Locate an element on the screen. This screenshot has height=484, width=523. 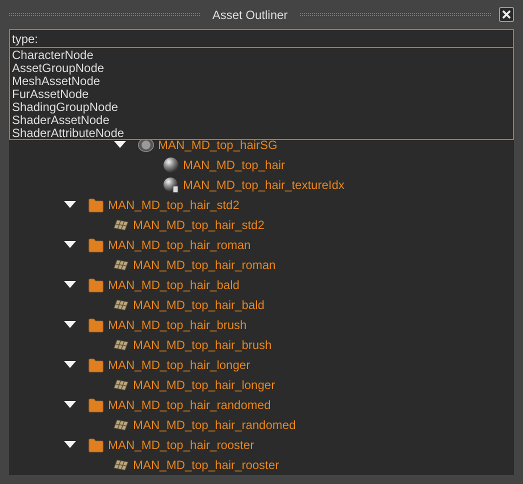
suggestion-item: AssetGroupNode is located at coordinates (58, 68).